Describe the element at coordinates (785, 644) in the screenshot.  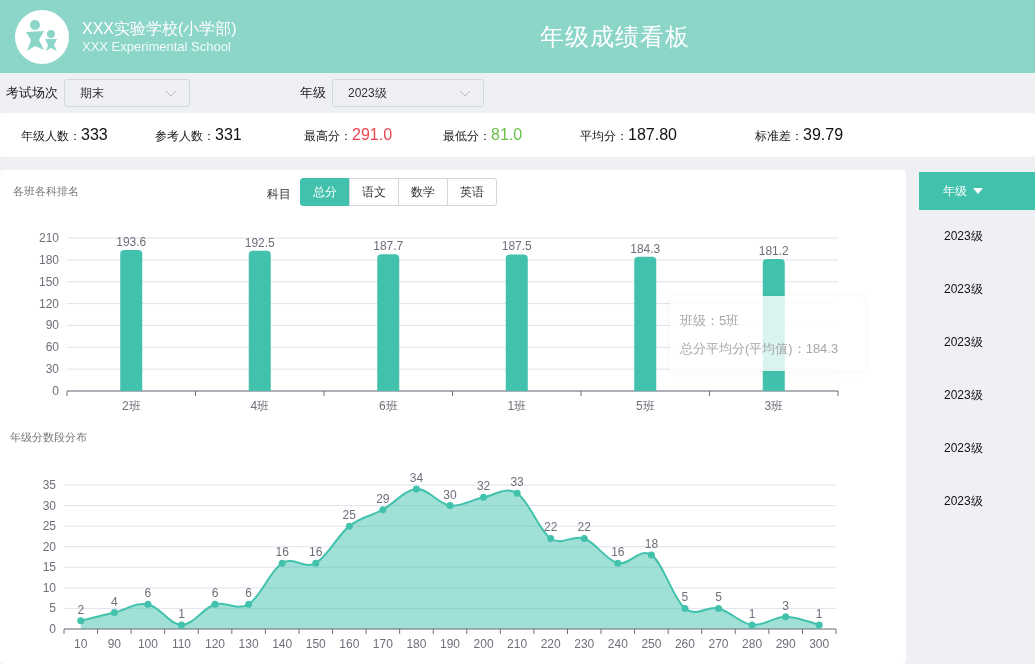
I see `axis-label: 290` at that location.